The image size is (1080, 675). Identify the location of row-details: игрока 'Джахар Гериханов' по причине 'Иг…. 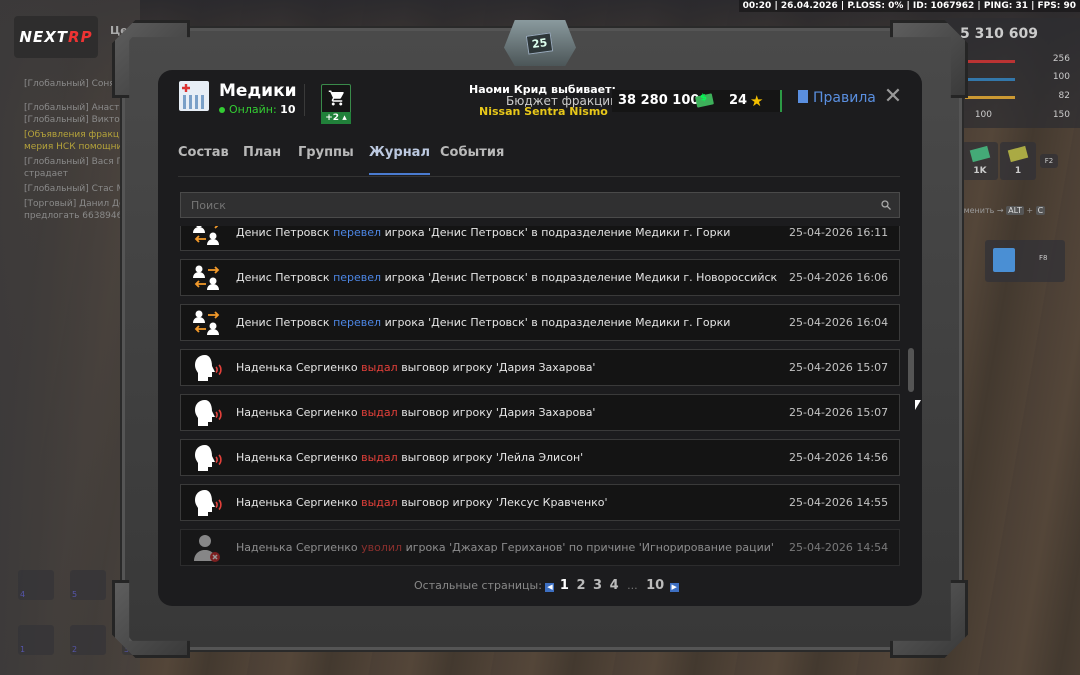
(589, 547).